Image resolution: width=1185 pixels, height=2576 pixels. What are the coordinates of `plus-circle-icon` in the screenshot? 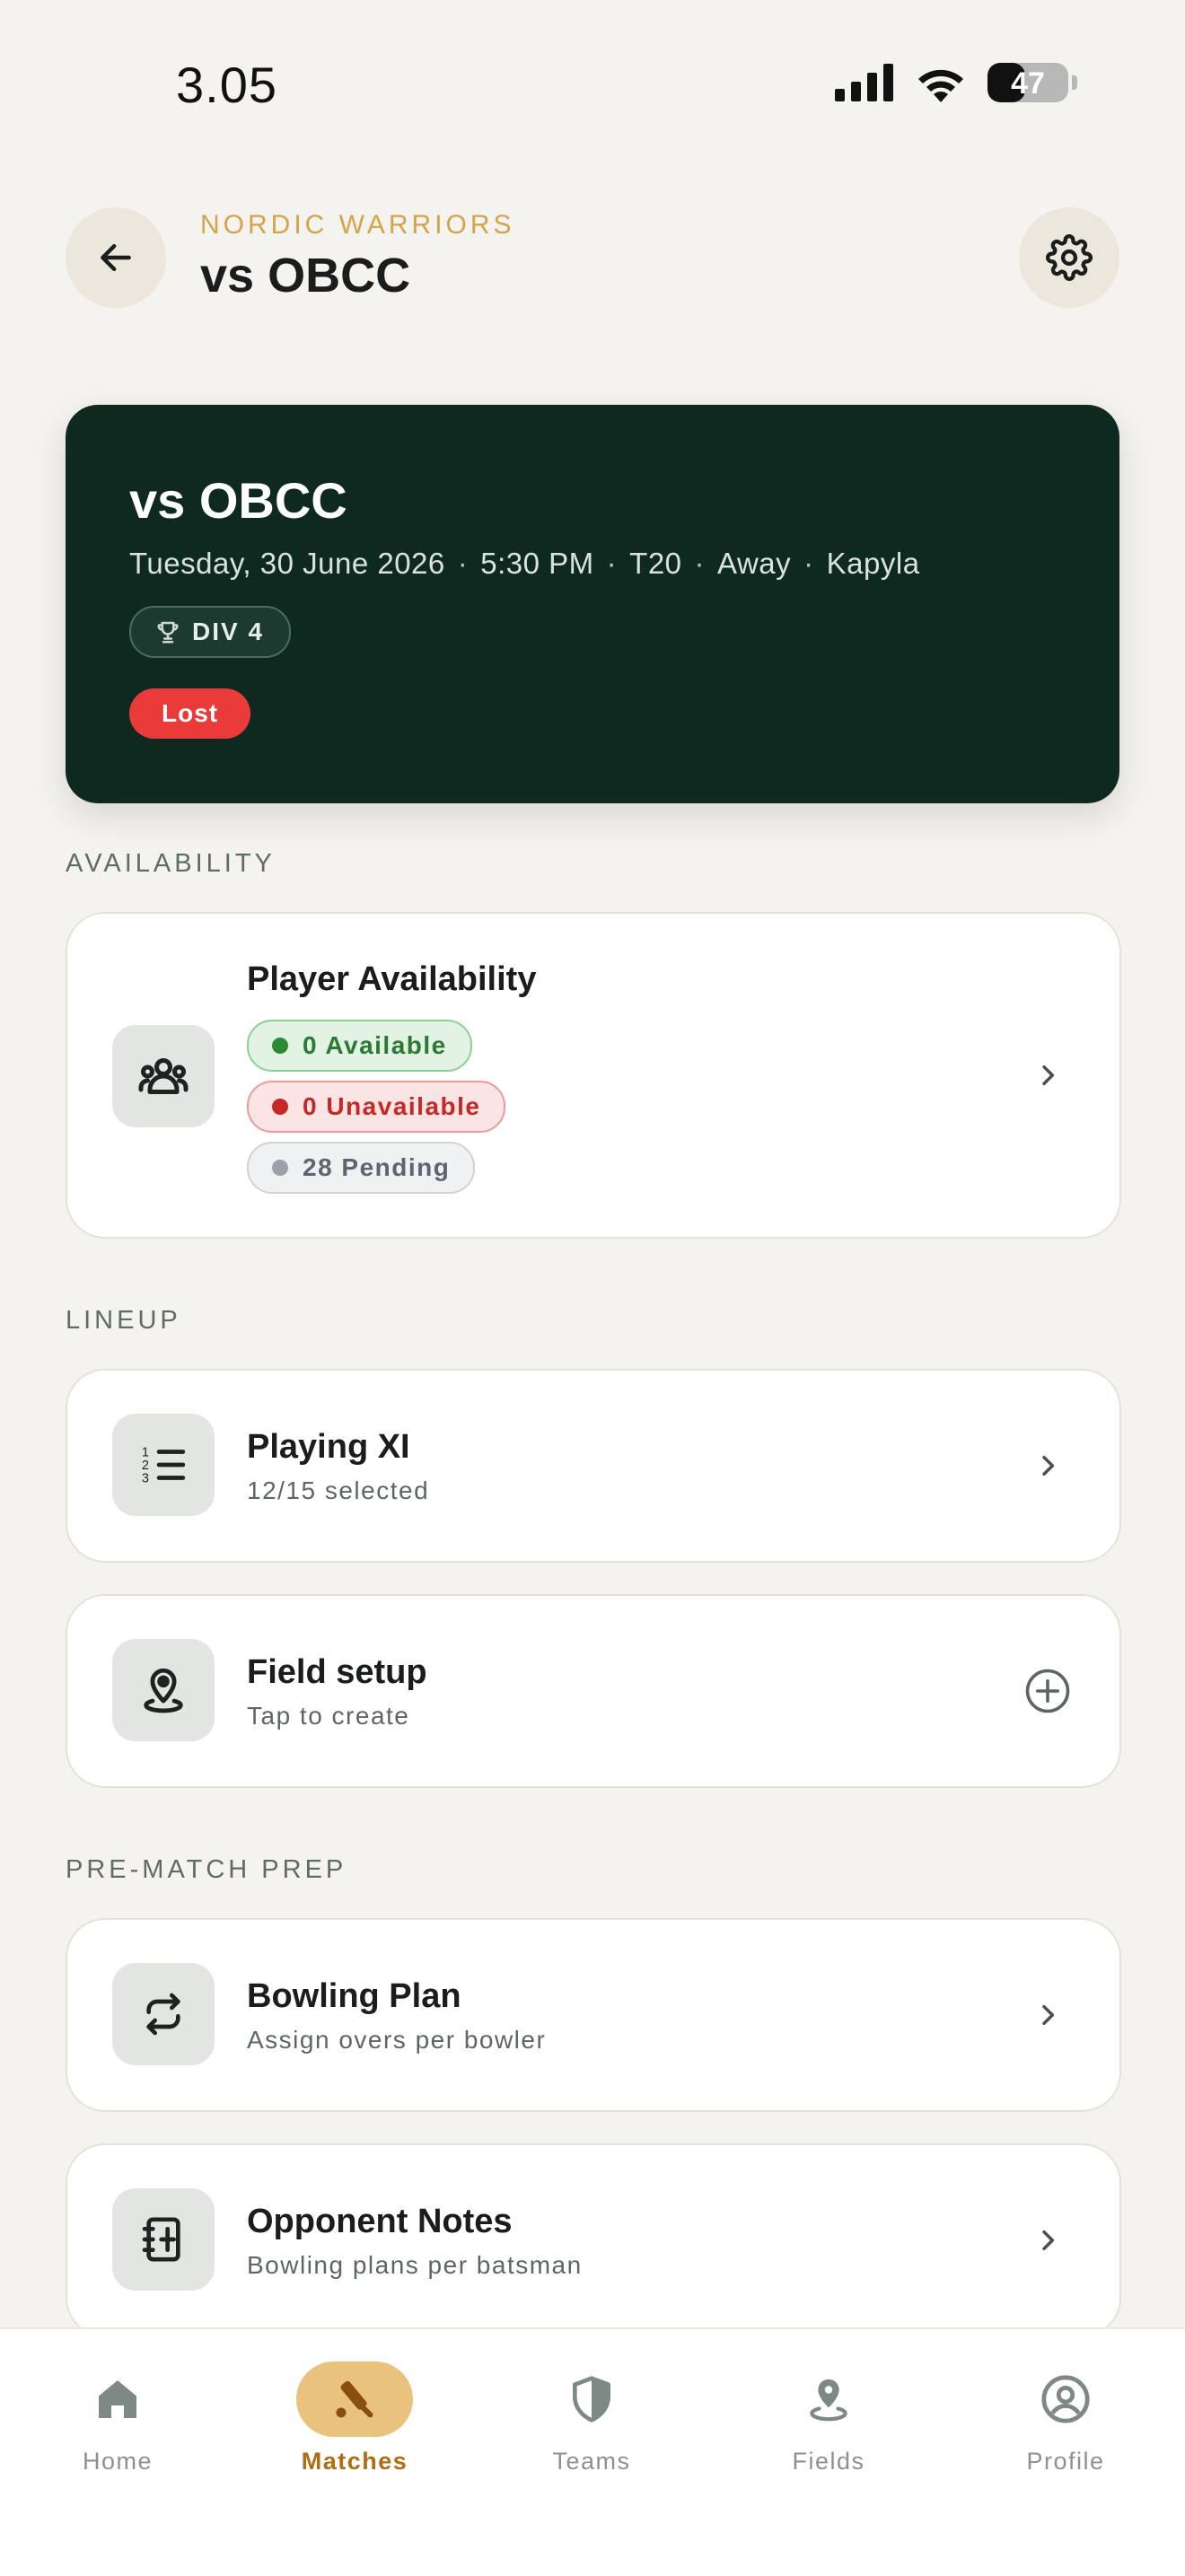 It's located at (1048, 1691).